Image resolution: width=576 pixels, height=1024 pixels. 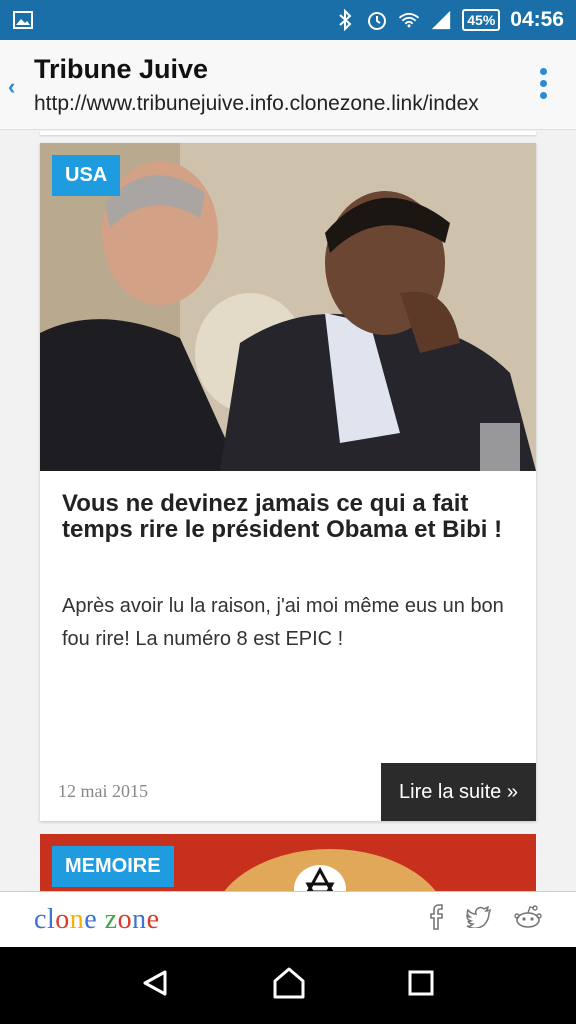 I want to click on article-date: 12 mai 2015, so click(x=103, y=791).